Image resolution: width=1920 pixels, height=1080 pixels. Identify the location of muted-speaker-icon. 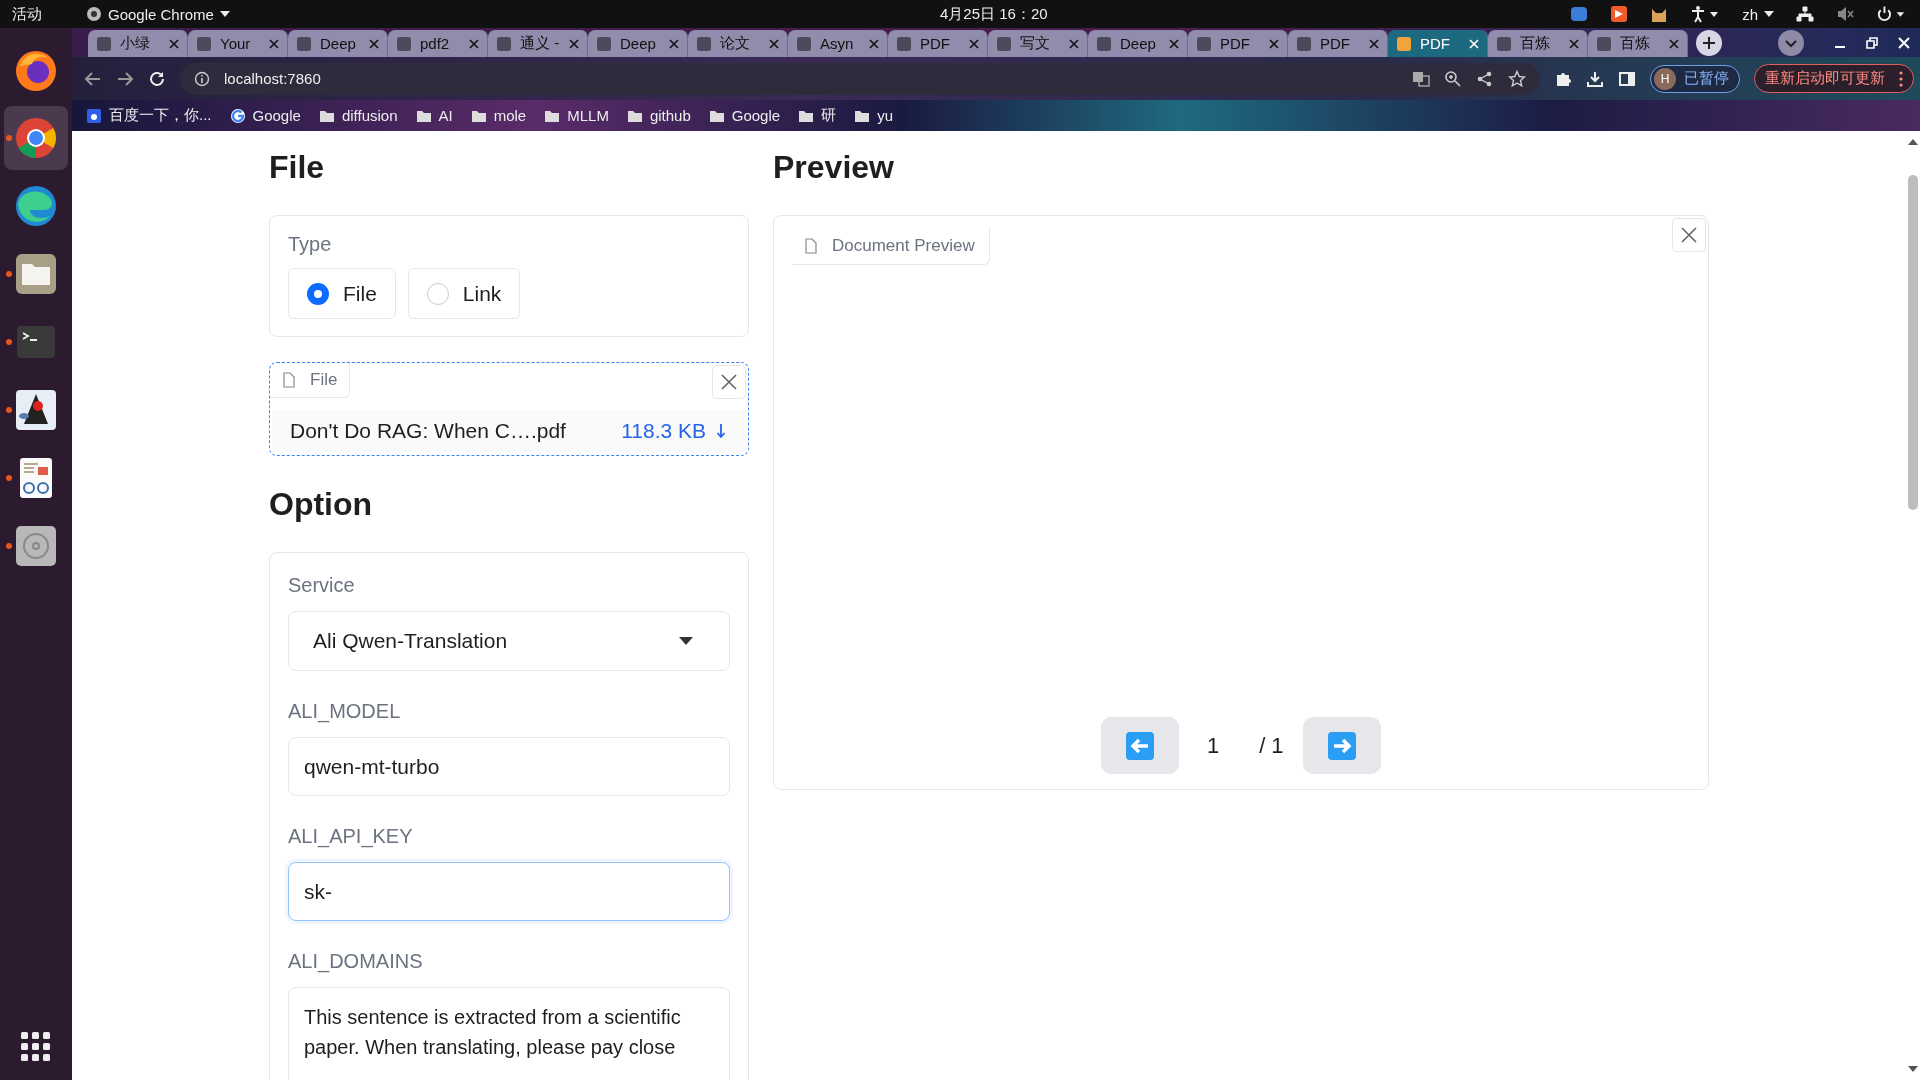
(1845, 14).